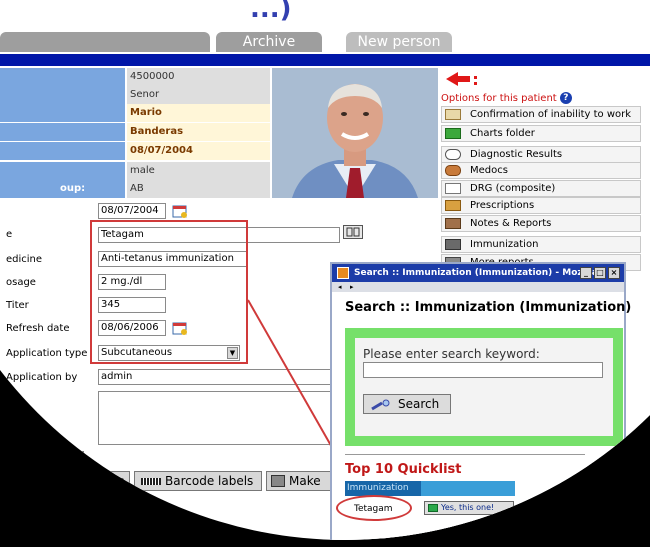 The width and height of the screenshot is (650, 547). What do you see at coordinates (488, 307) in the screenshot?
I see `popup-heading: Search :: Immunization (Immunization)` at bounding box center [488, 307].